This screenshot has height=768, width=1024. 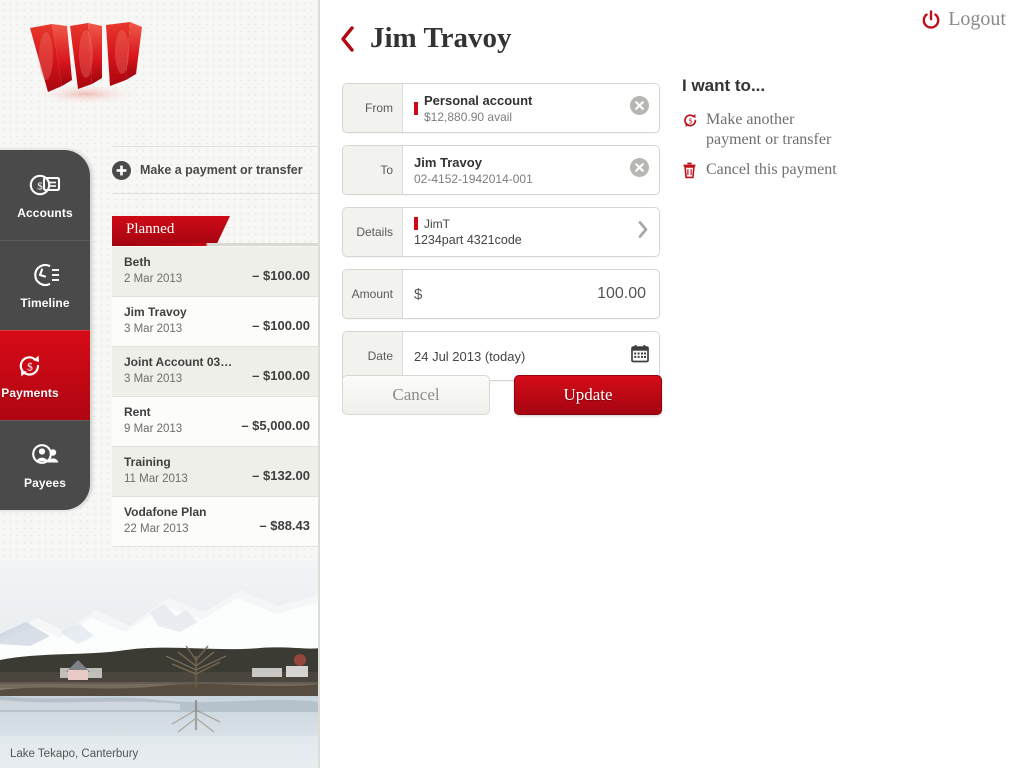 I want to click on date-input: 24 Jul 2013 (today), so click(x=469, y=356).